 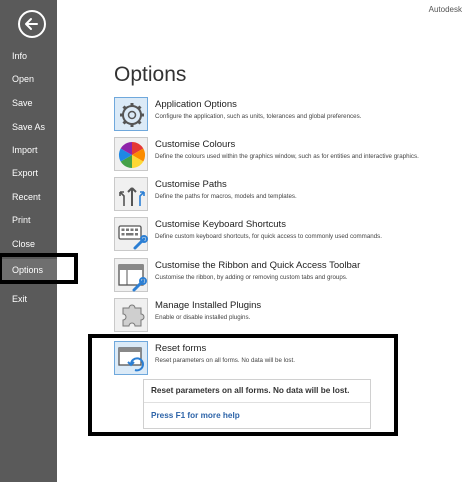 I want to click on color-wheel-icon, so click(x=131, y=154).